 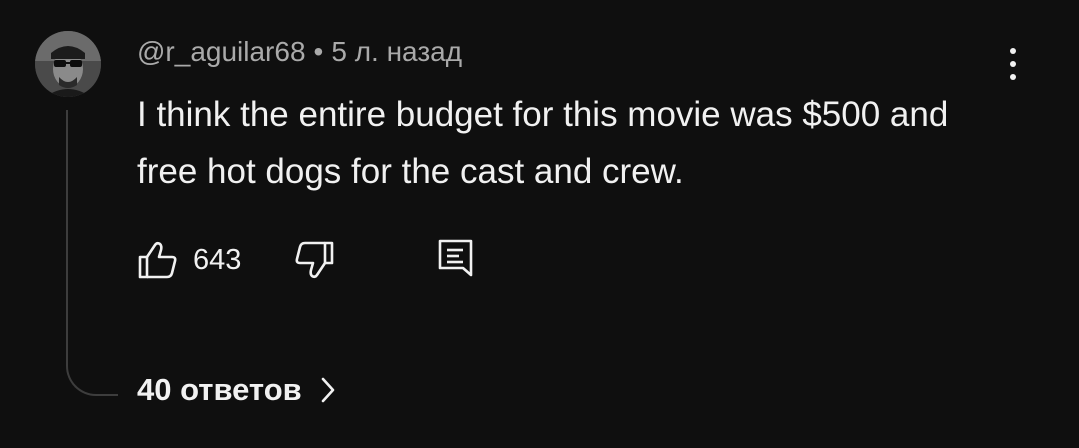 What do you see at coordinates (92, 253) in the screenshot?
I see `reply-thread-line` at bounding box center [92, 253].